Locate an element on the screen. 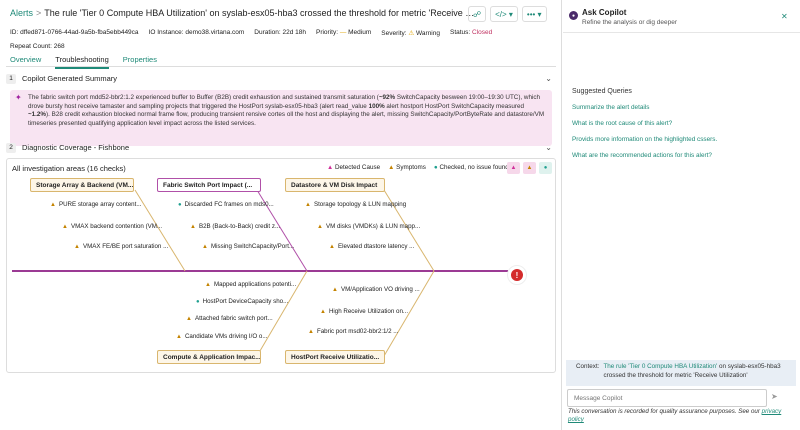 The image size is (800, 430). send-icon: ➤ is located at coordinates (774, 396).